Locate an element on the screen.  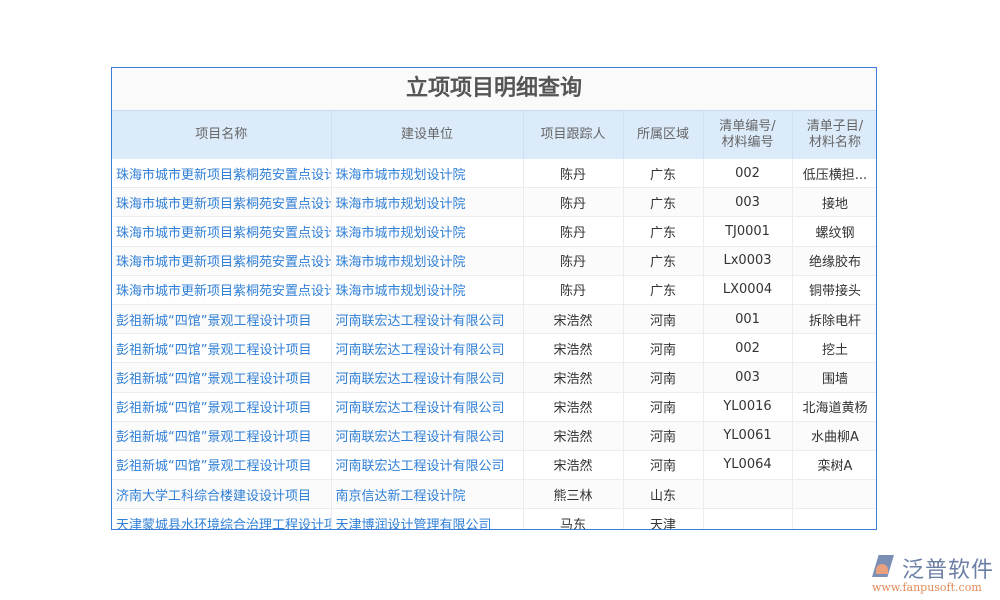
cell-item-name: 北海道黄杨 is located at coordinates (834, 407).